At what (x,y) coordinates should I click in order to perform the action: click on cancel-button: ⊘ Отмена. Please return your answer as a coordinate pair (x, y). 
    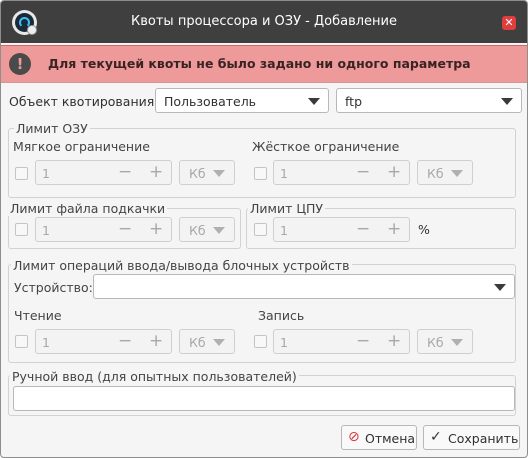
    Looking at the image, I should click on (379, 437).